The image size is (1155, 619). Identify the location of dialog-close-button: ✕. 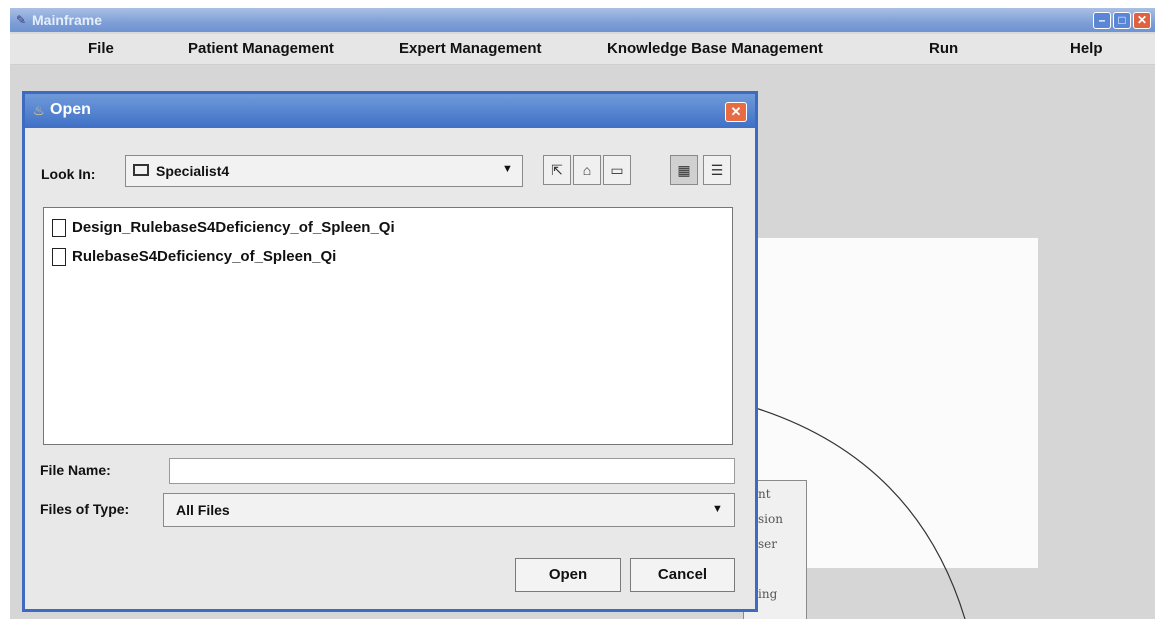
(736, 112).